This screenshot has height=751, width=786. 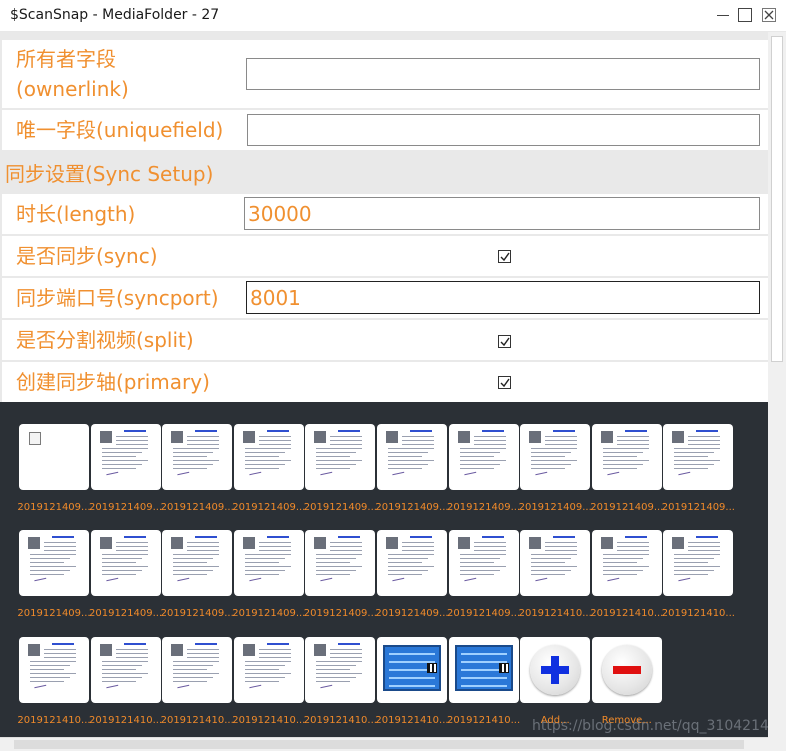 I want to click on length-field, so click(x=502, y=213).